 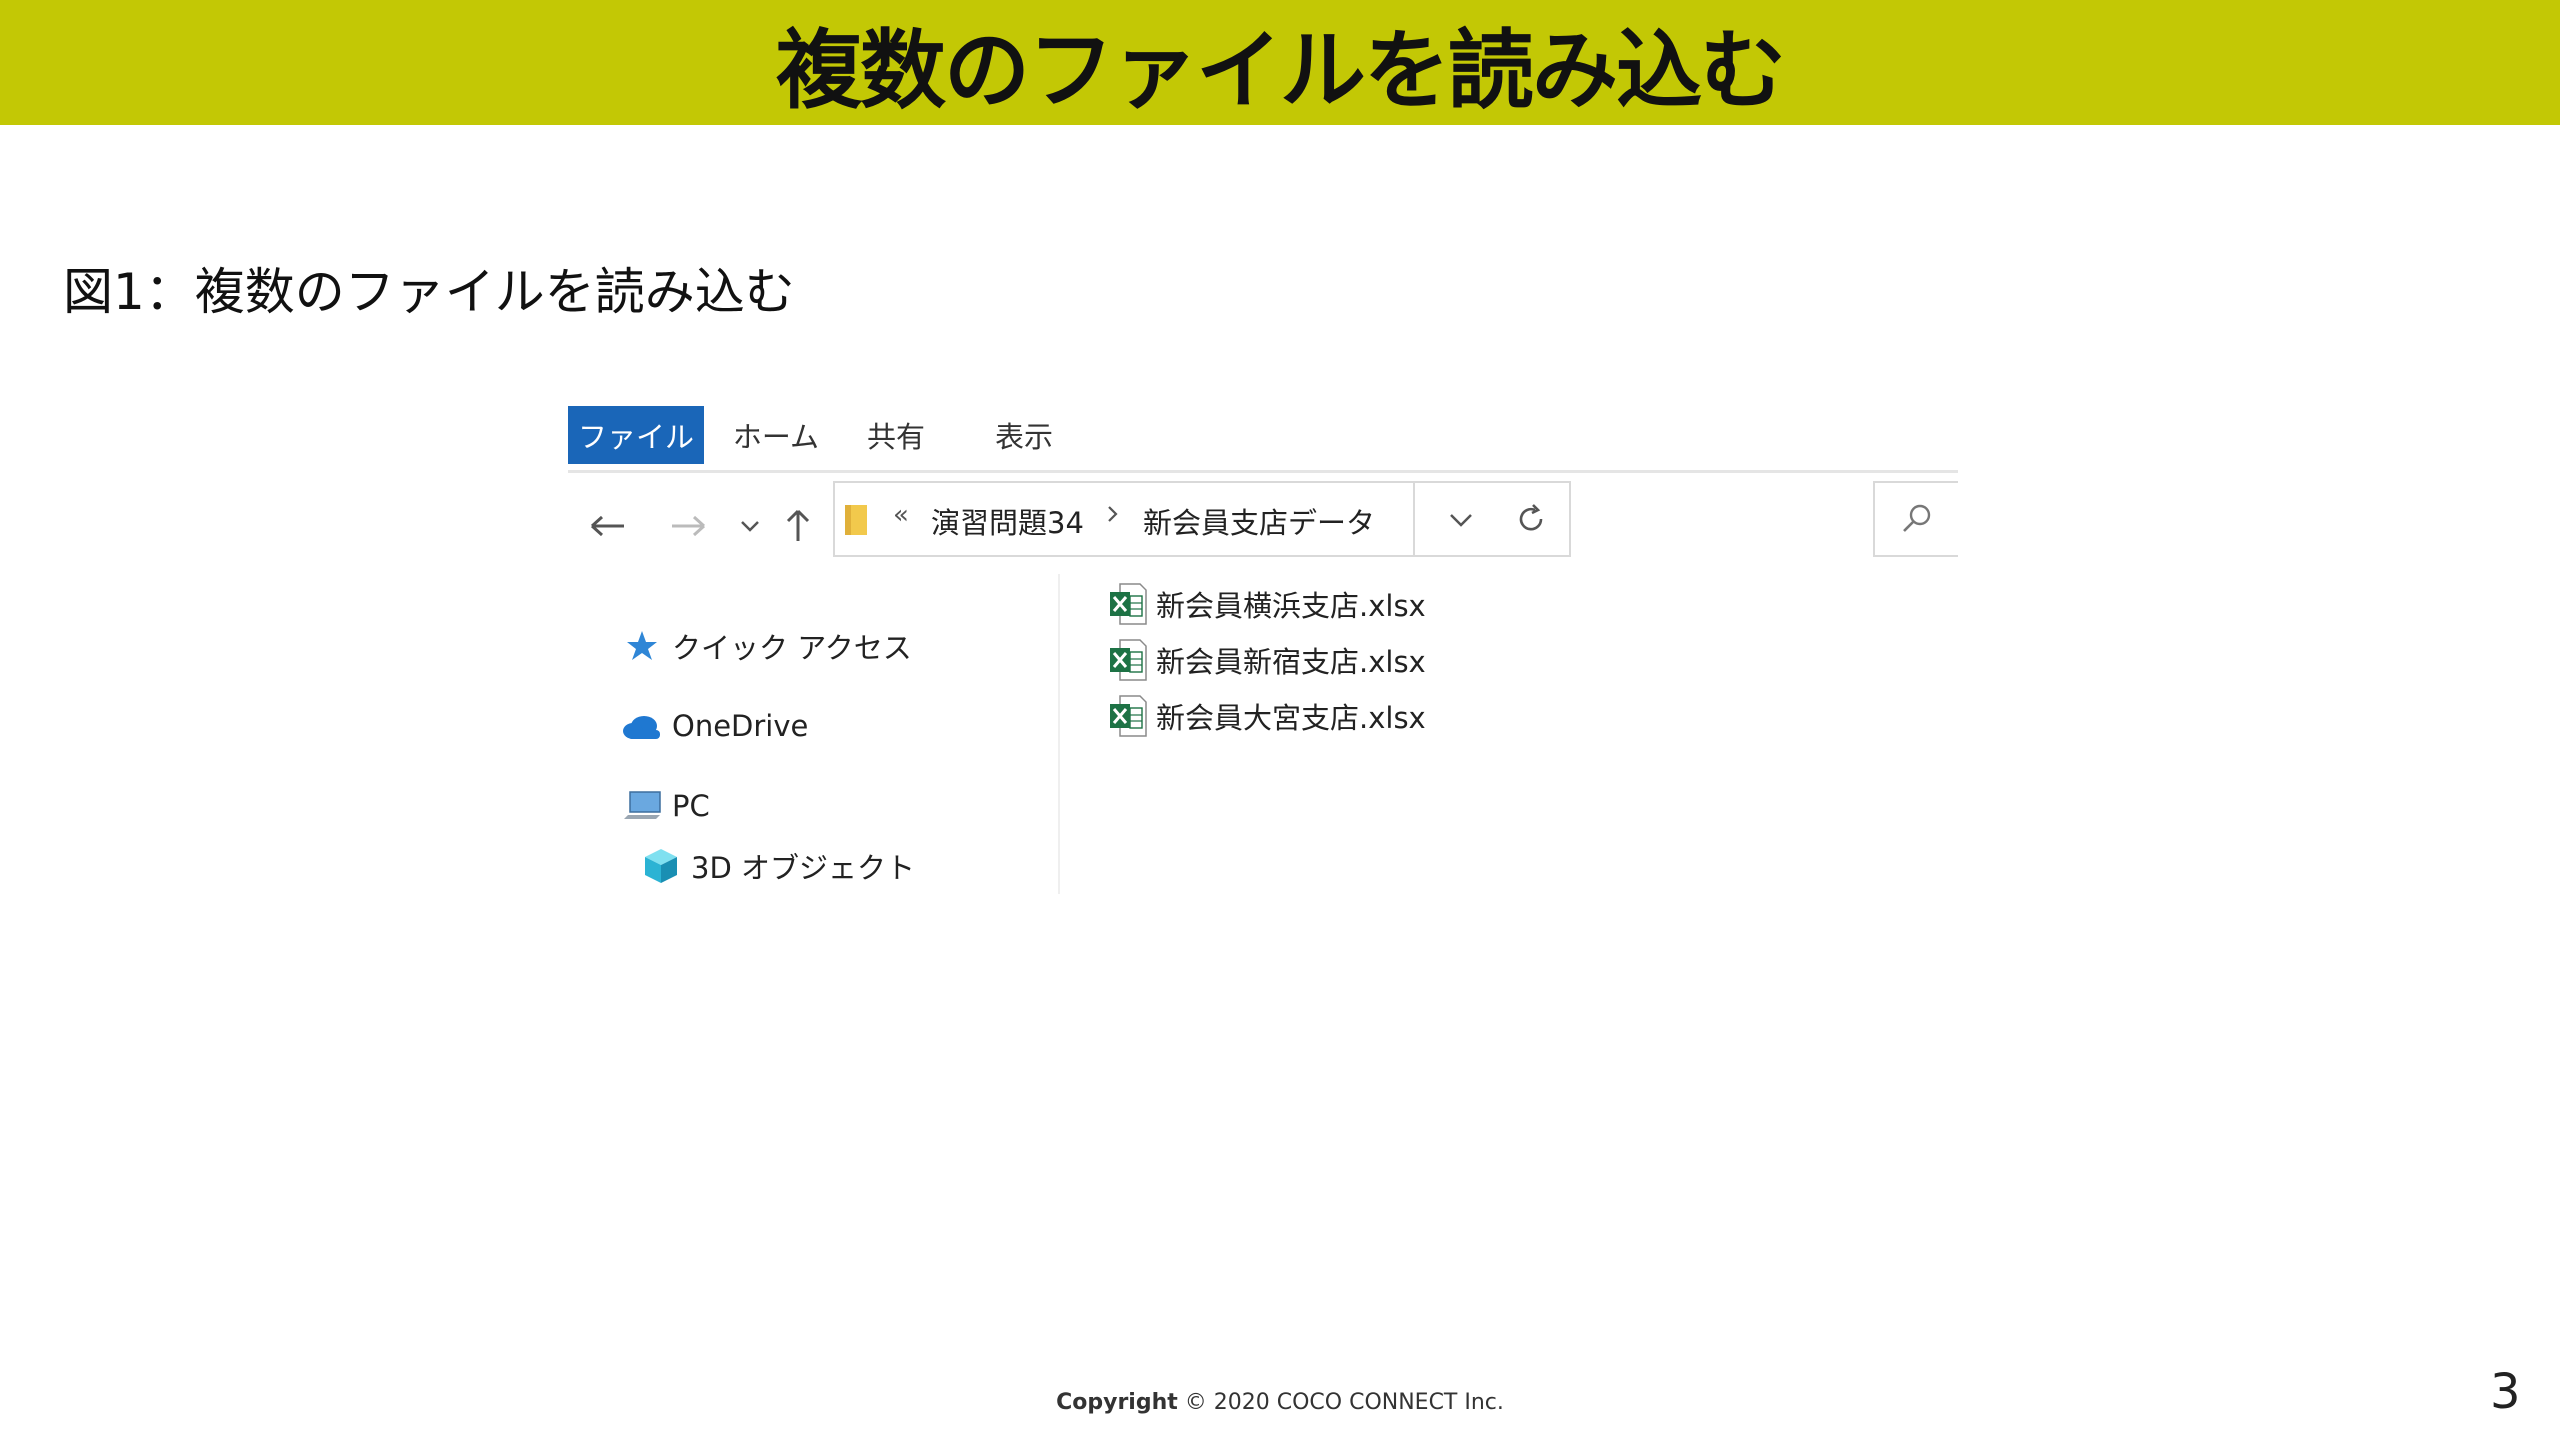 I want to click on forward-button, so click(x=688, y=526).